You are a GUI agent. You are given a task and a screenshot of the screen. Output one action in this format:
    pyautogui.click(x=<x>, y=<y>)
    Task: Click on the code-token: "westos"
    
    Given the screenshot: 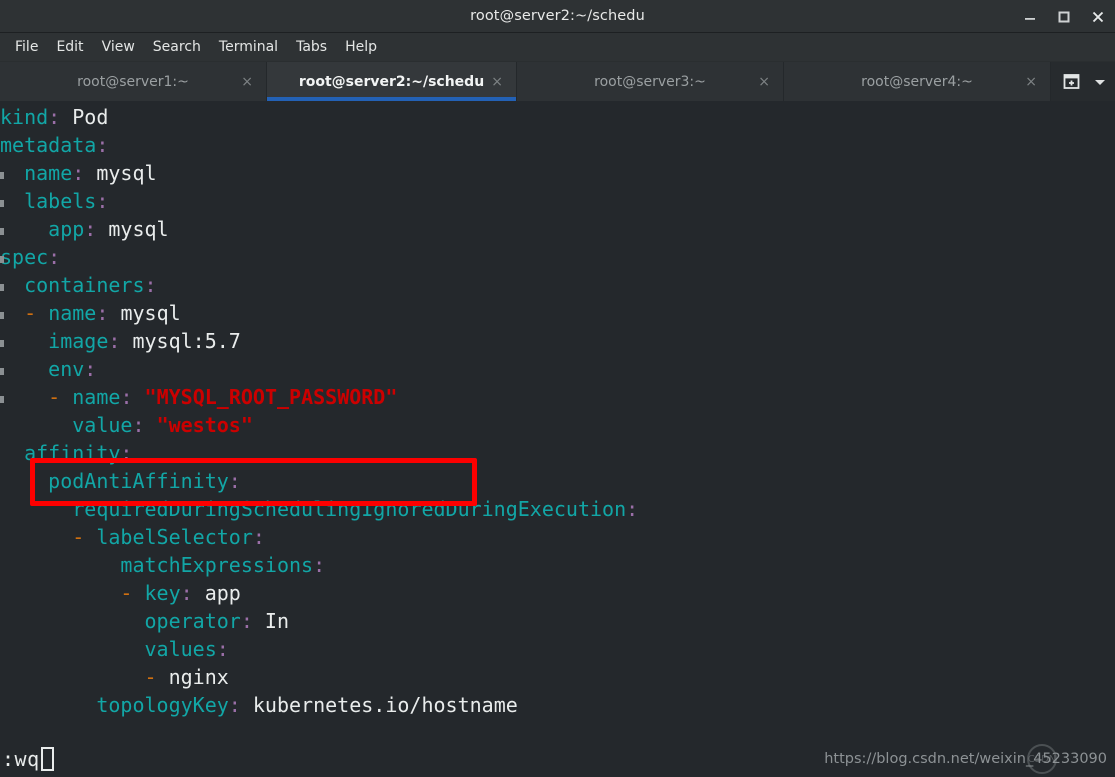 What is the action you would take?
    pyautogui.click(x=204, y=425)
    